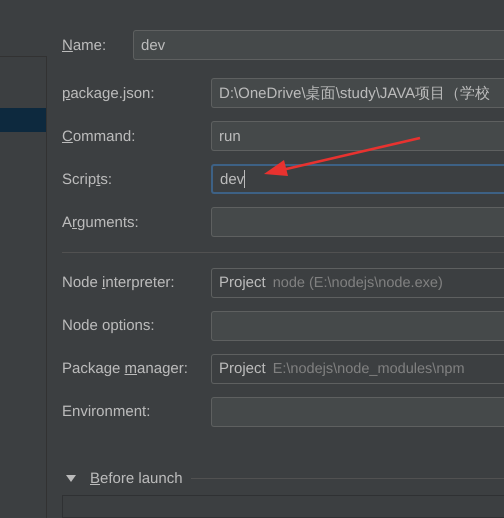  Describe the element at coordinates (119, 283) in the screenshot. I see `field-label: Node interpreter:` at that location.